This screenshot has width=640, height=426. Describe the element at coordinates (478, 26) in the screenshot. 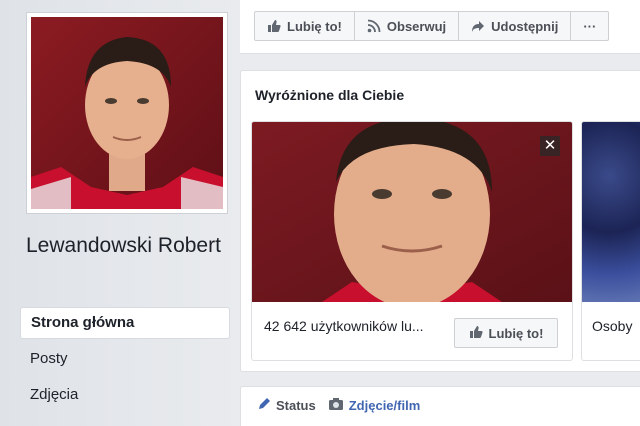

I see `share-arrow-icon` at that location.